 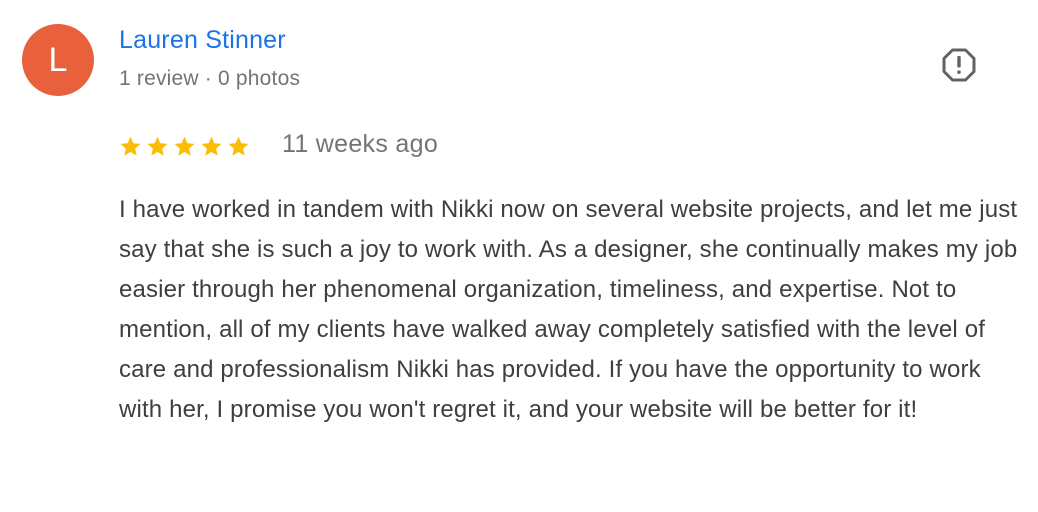 I want to click on author-name-link: Lauren Stinner, so click(x=202, y=40).